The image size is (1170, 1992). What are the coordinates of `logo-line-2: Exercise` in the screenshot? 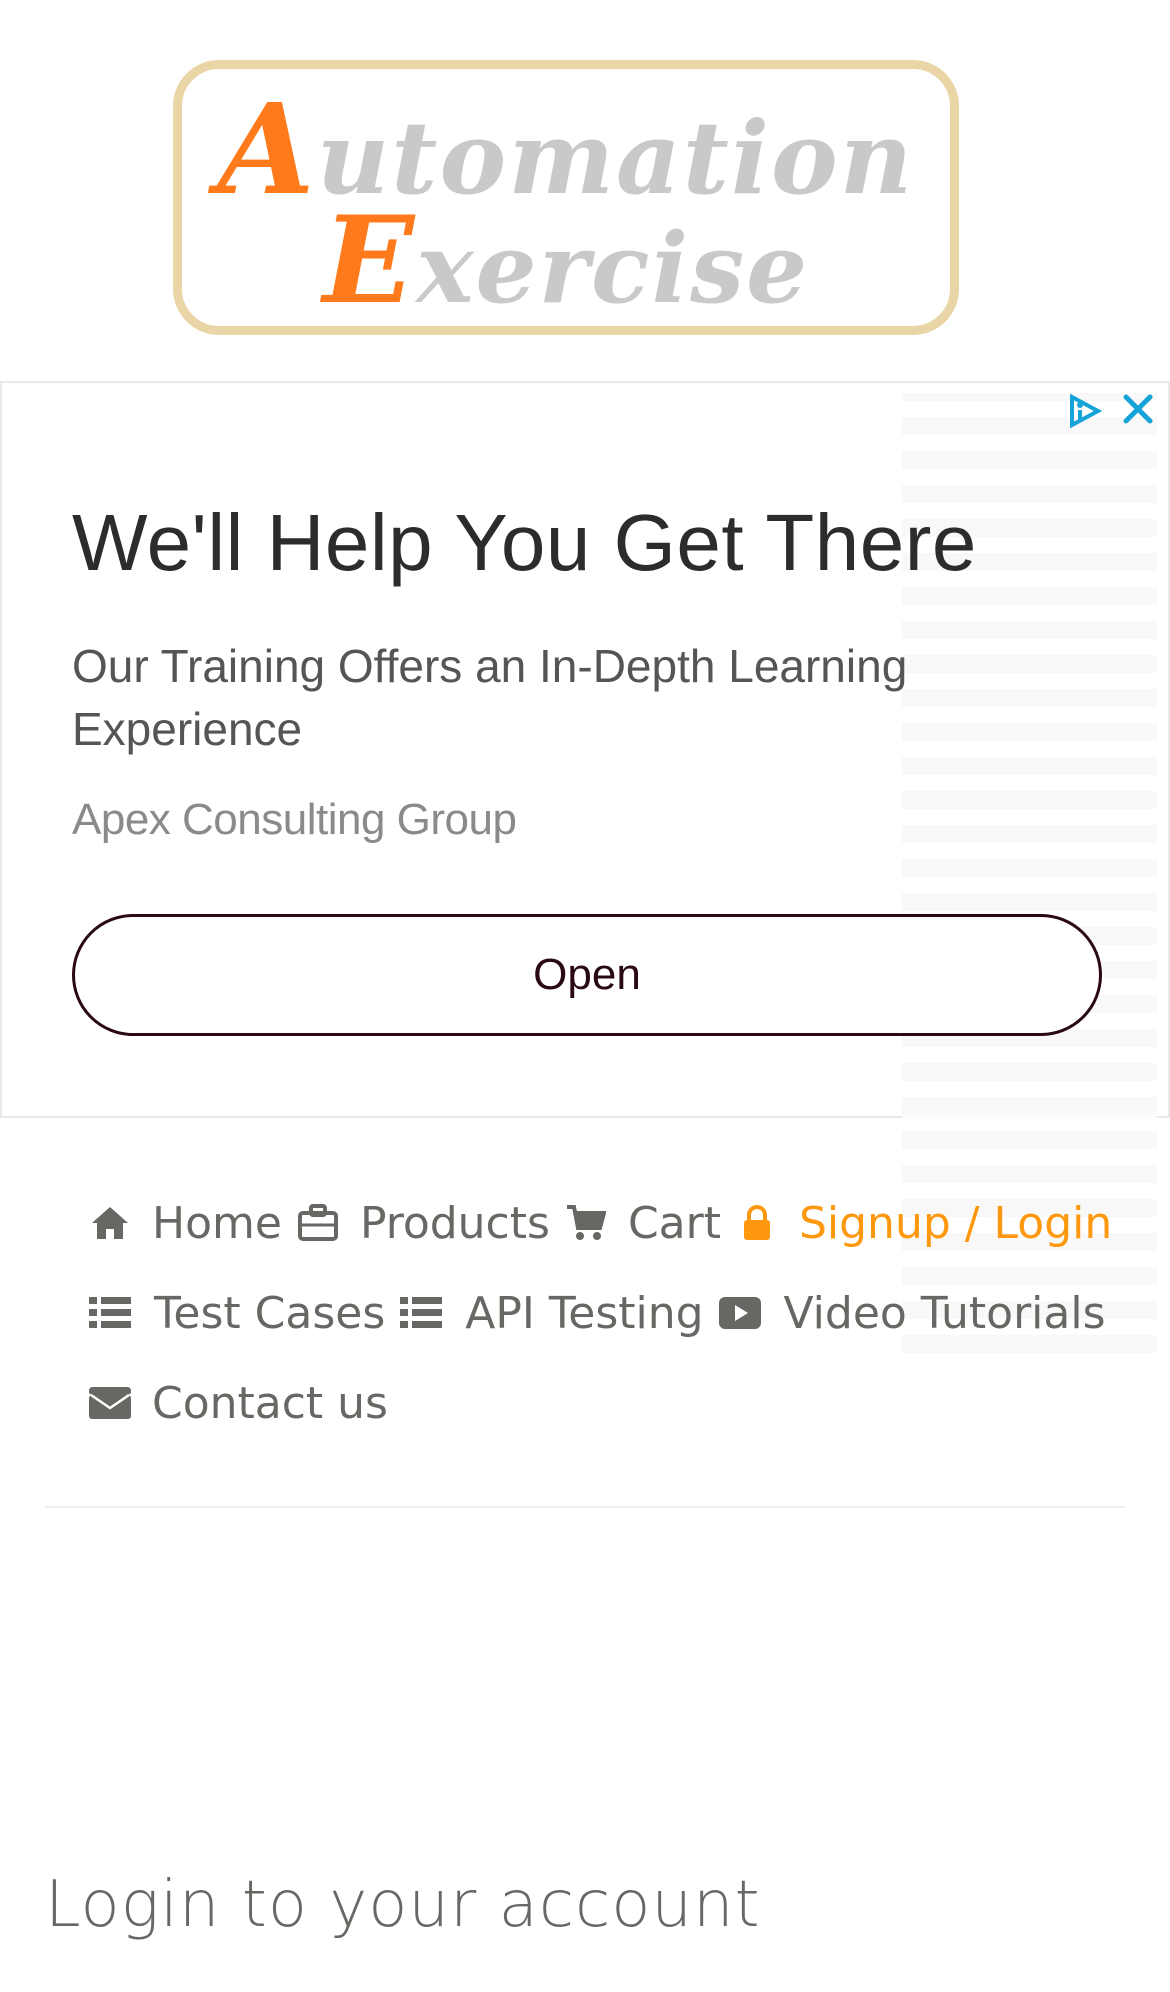 It's located at (566, 265).